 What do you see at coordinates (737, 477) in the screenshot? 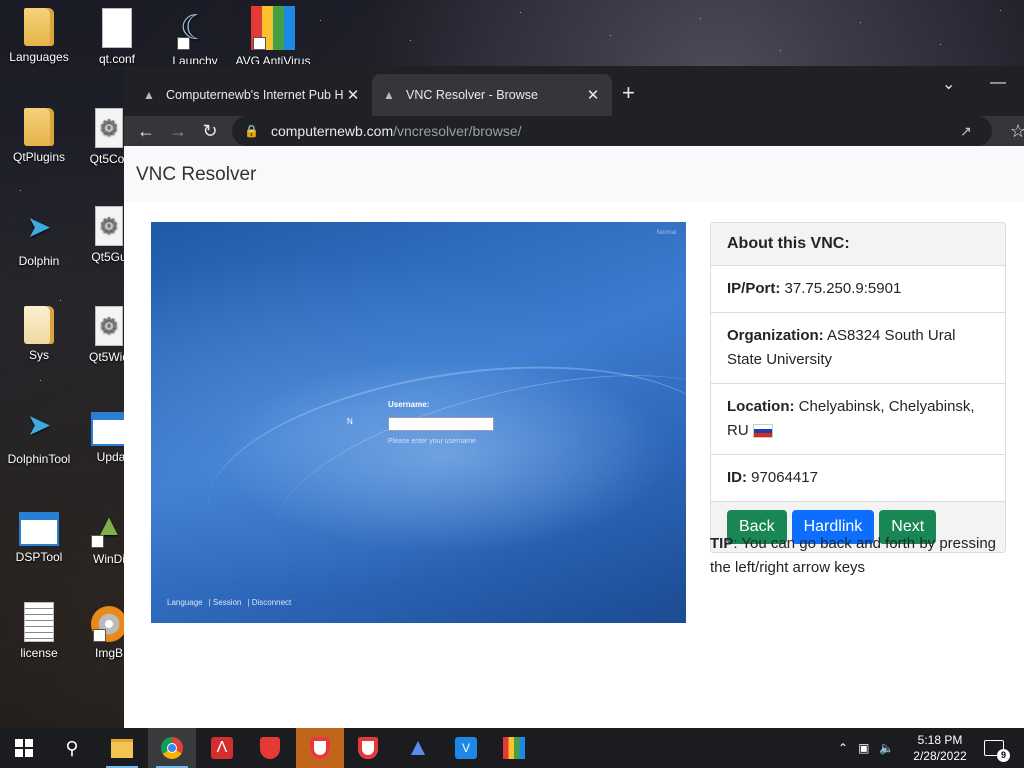
I see `id-label: ID:` at bounding box center [737, 477].